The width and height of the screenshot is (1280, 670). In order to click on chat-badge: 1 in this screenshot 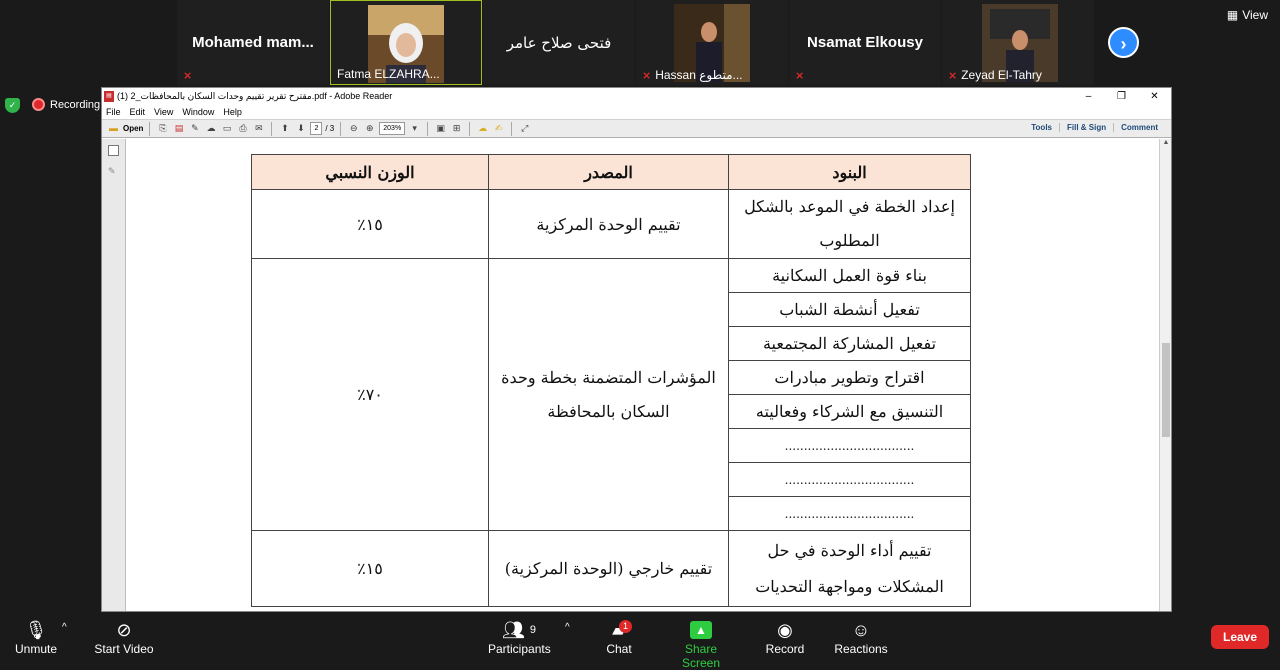, I will do `click(626, 626)`.